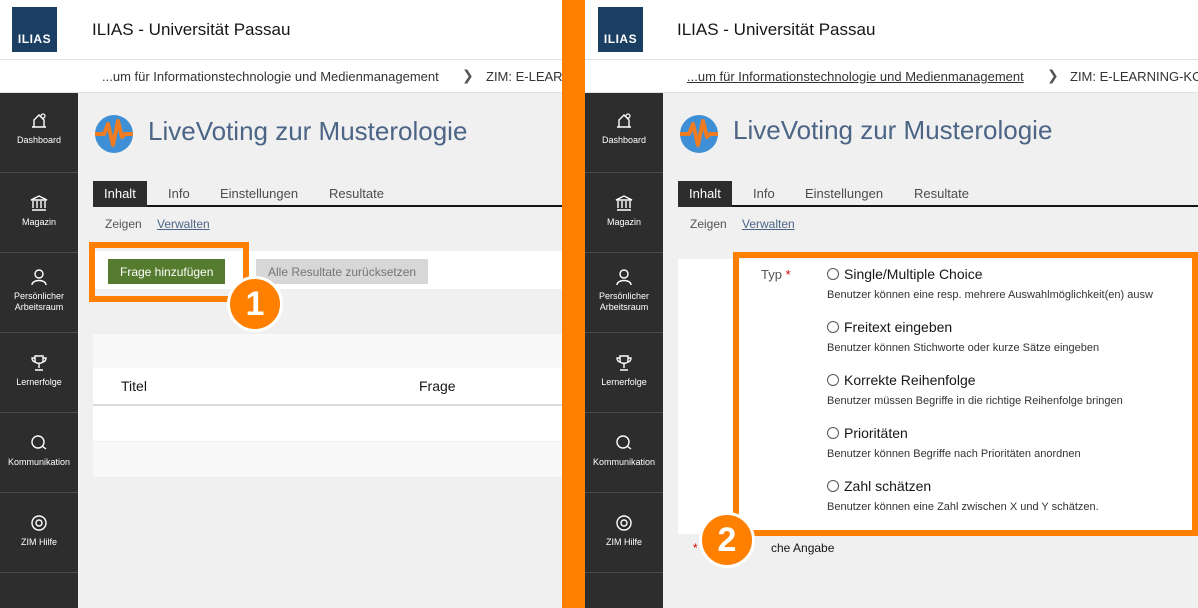 The width and height of the screenshot is (1198, 608). Describe the element at coordinates (1134, 76) in the screenshot. I see `breadcrumb-item-current: ZIM: E-LEARNING-KOM` at that location.